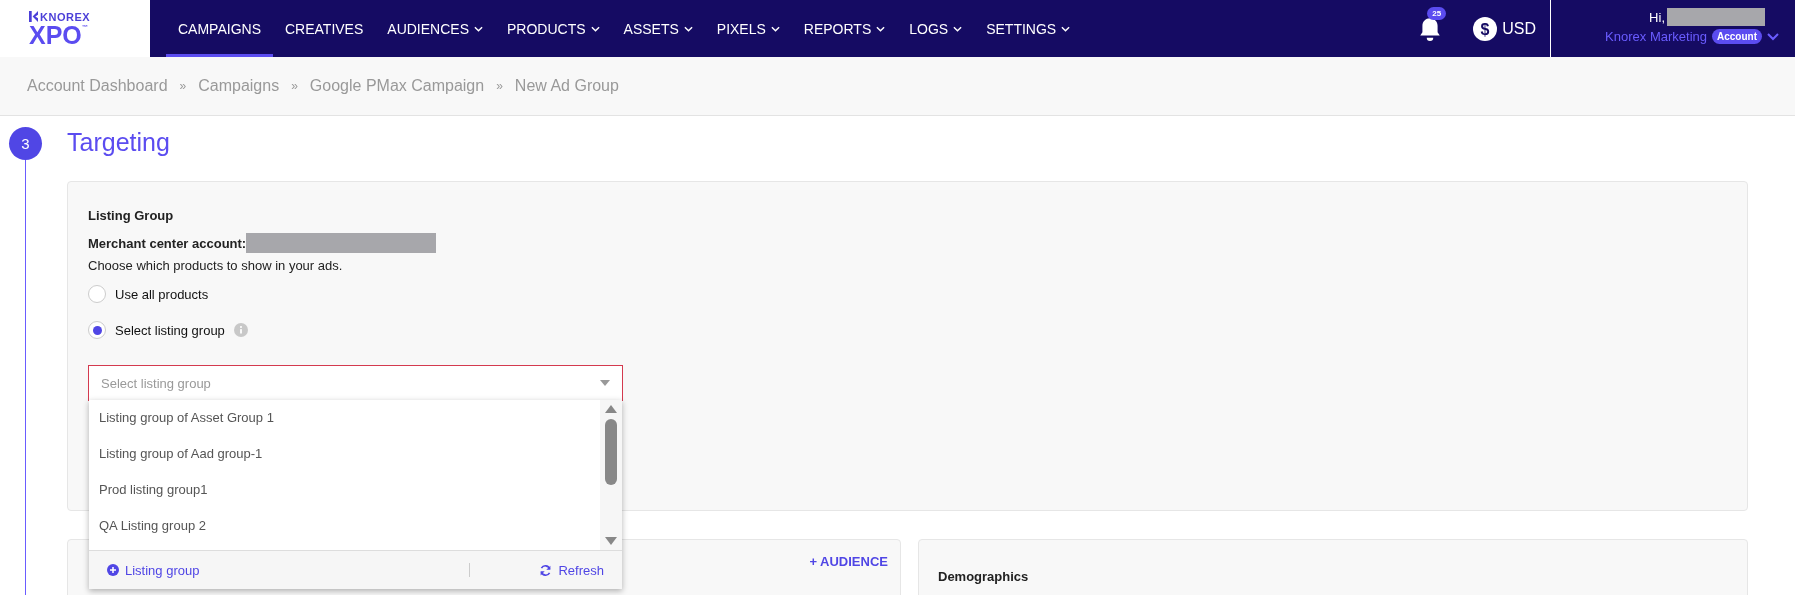 This screenshot has height=595, width=1795. Describe the element at coordinates (33, 16) in the screenshot. I see `logo-mark-icon` at that location.